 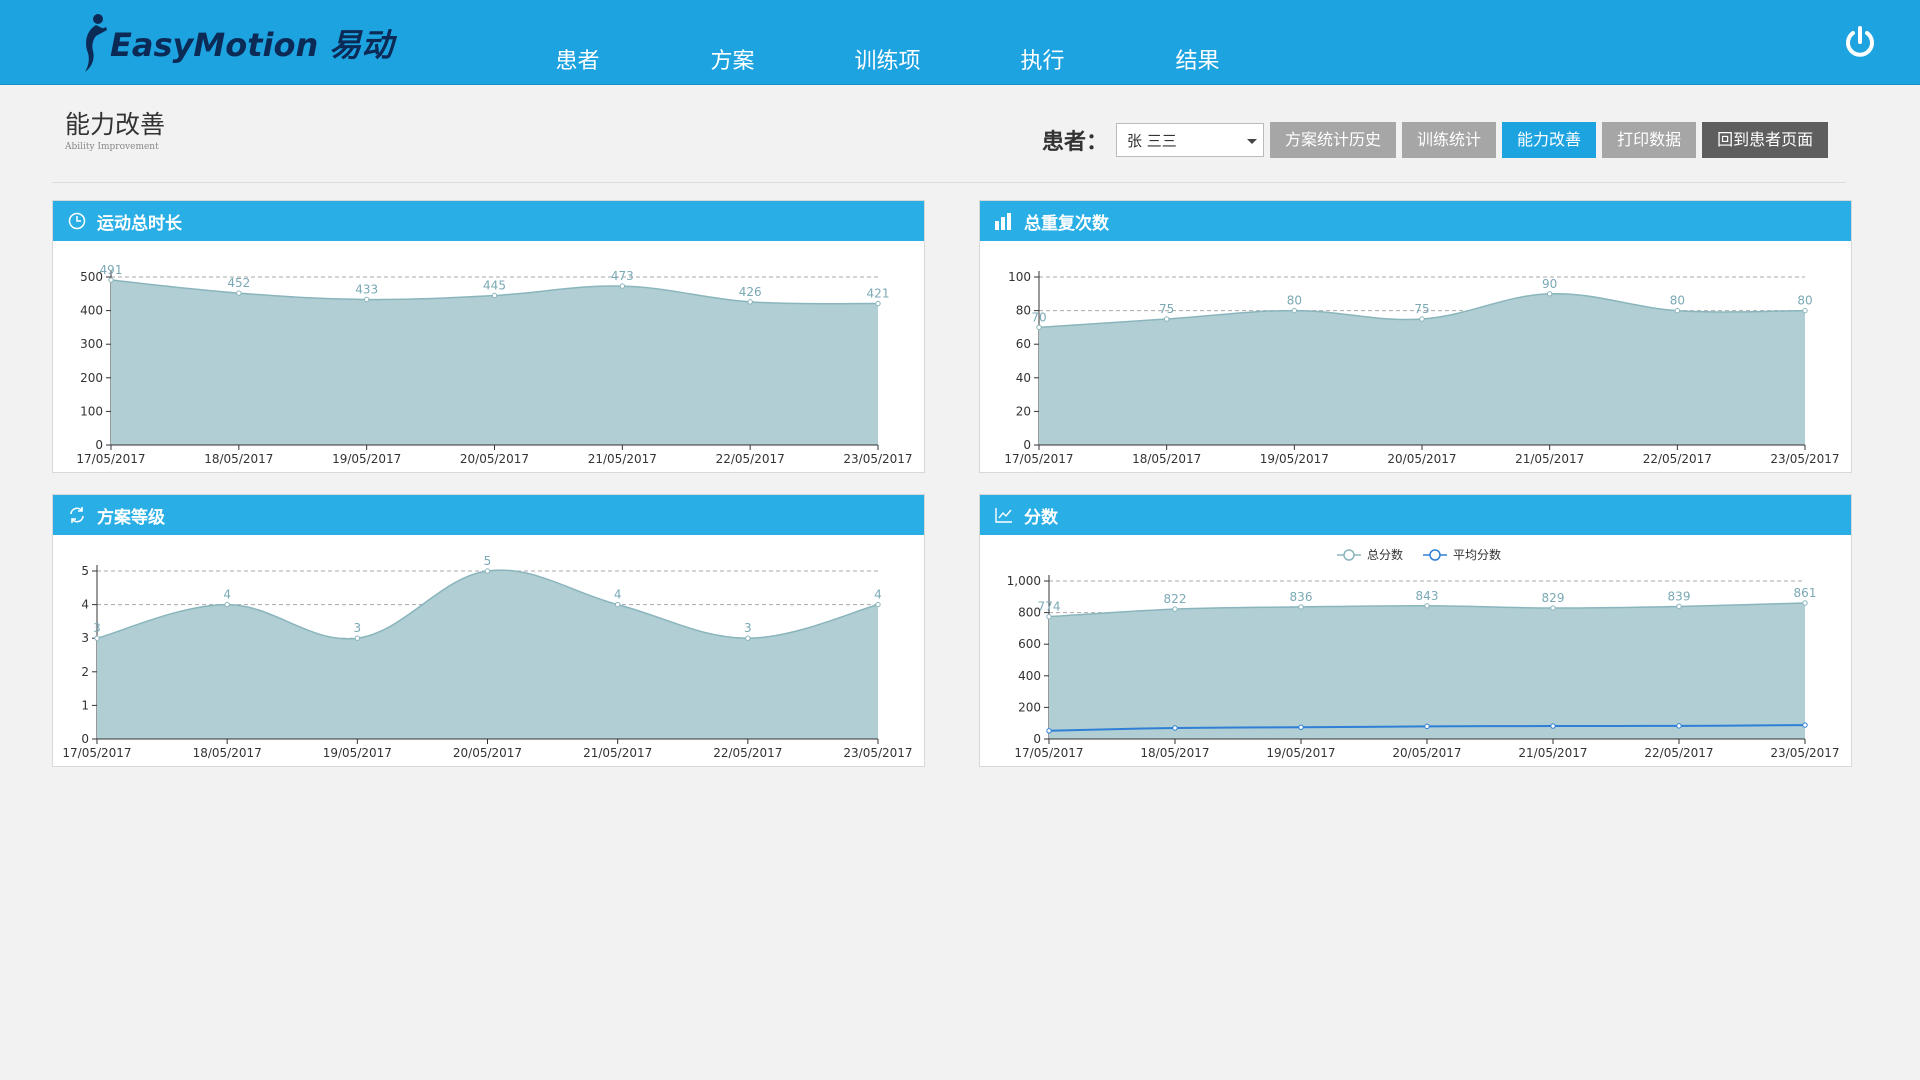 What do you see at coordinates (622, 276) in the screenshot?
I see `data-label: 473` at bounding box center [622, 276].